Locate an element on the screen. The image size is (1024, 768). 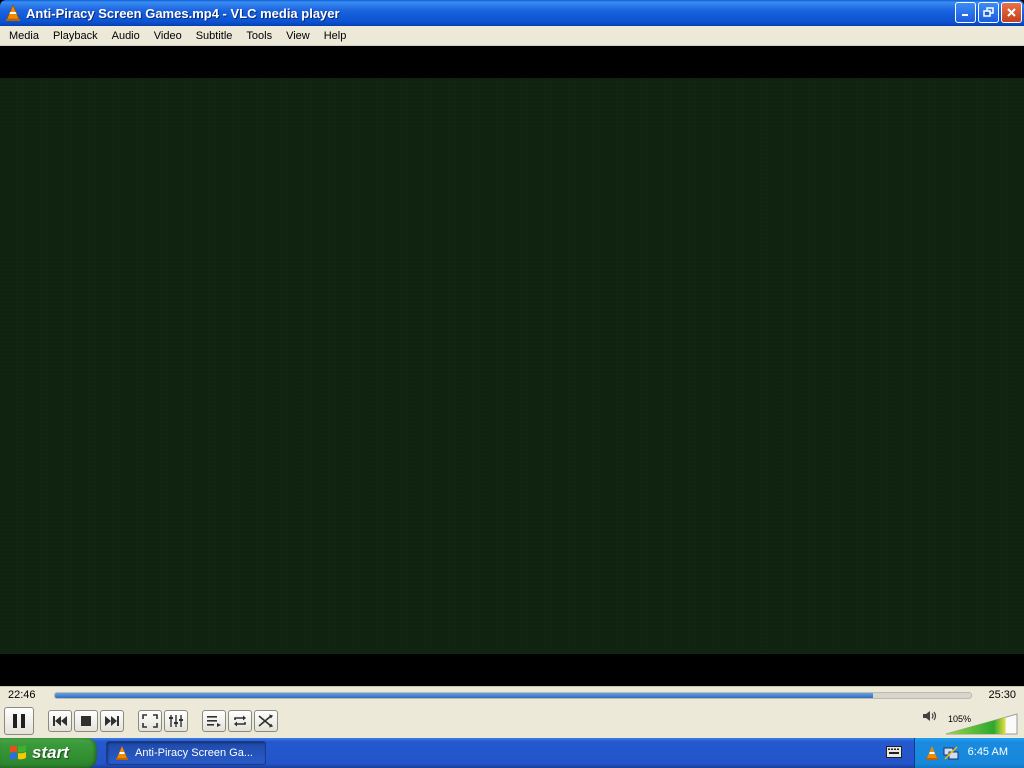
shuffle-icon is located at coordinates (265, 721).